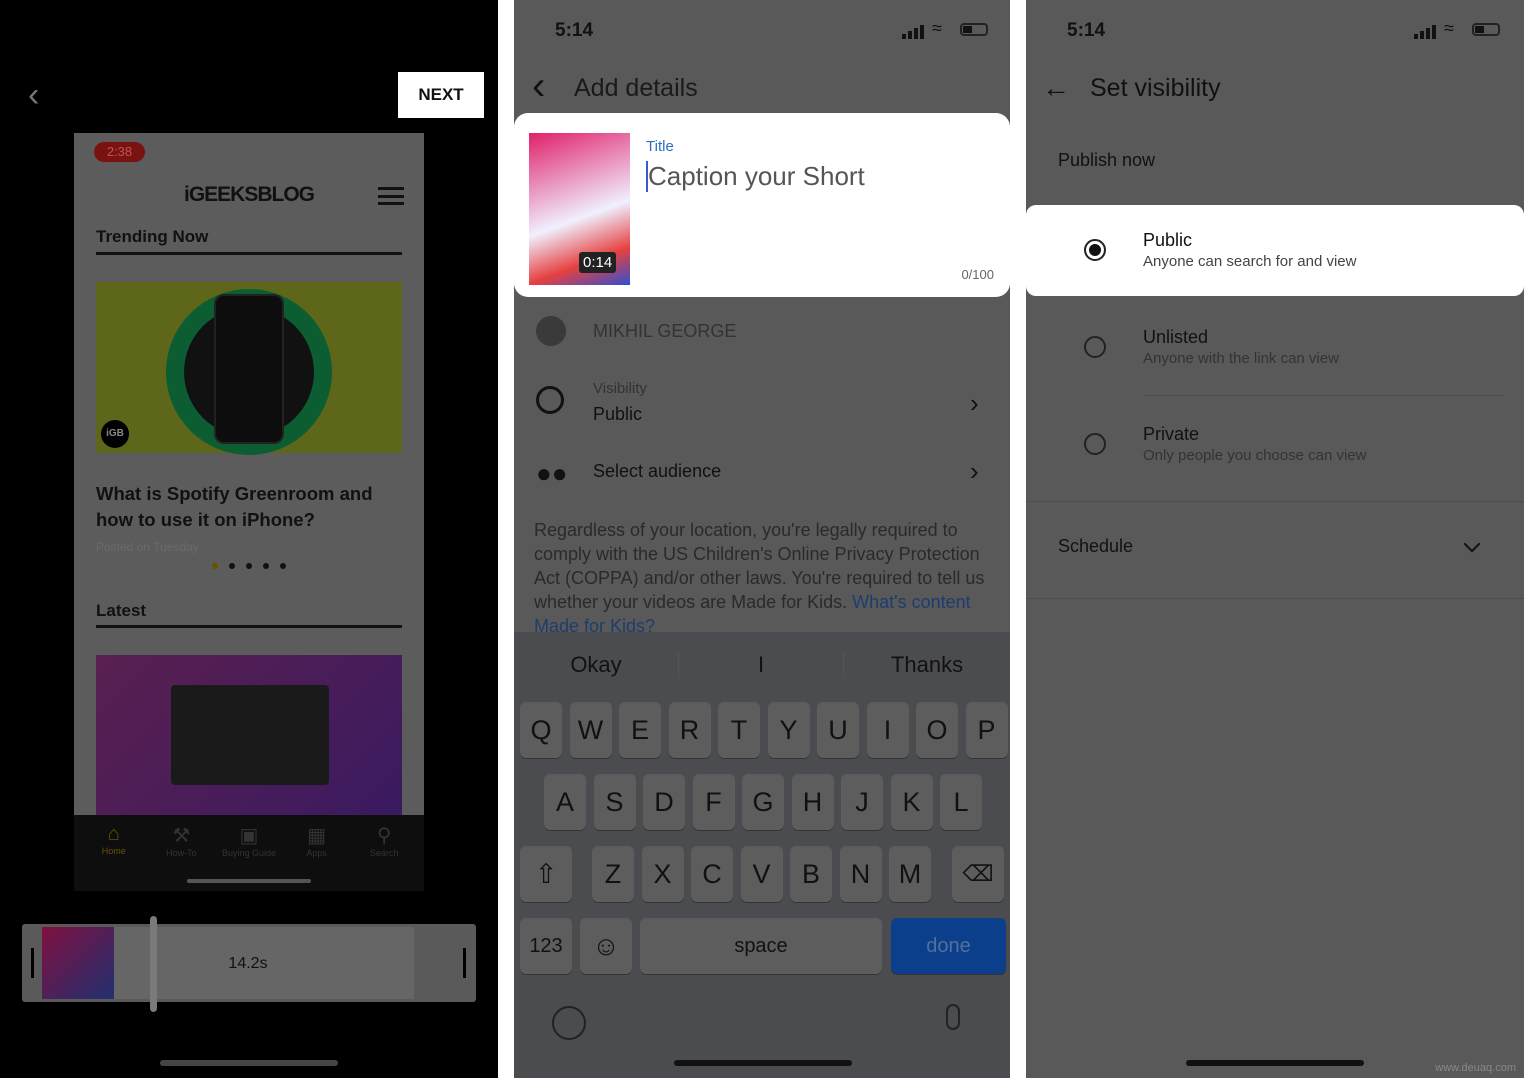 This screenshot has height=1078, width=1524. Describe the element at coordinates (153, 964) in the screenshot. I see `playhead` at that location.